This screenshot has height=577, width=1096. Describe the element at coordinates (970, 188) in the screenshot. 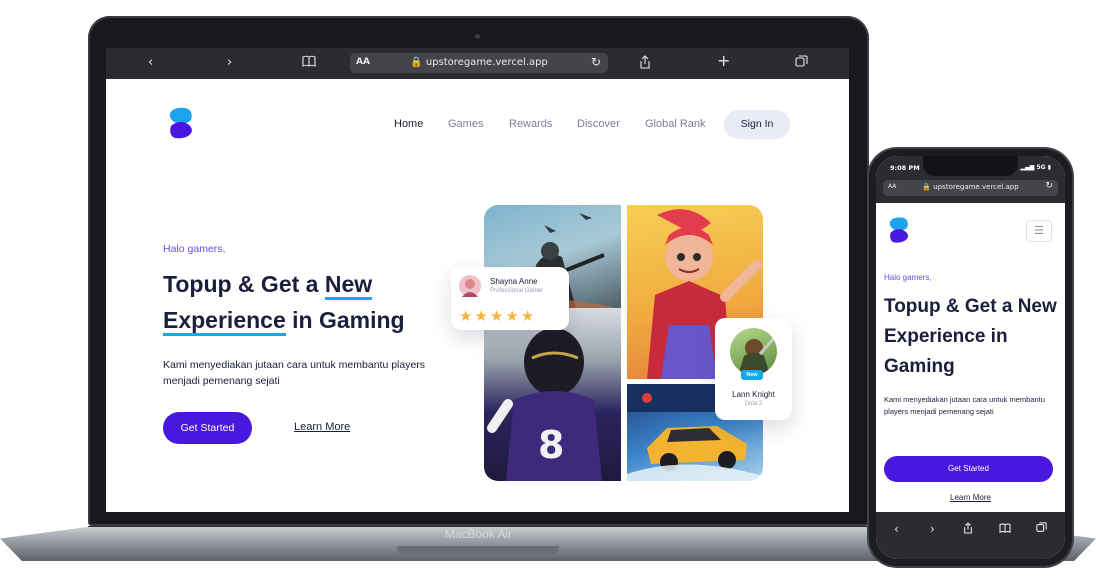

I see `phone-address-bar: AA 🔒 upstoregame.vercel.app ↻` at that location.